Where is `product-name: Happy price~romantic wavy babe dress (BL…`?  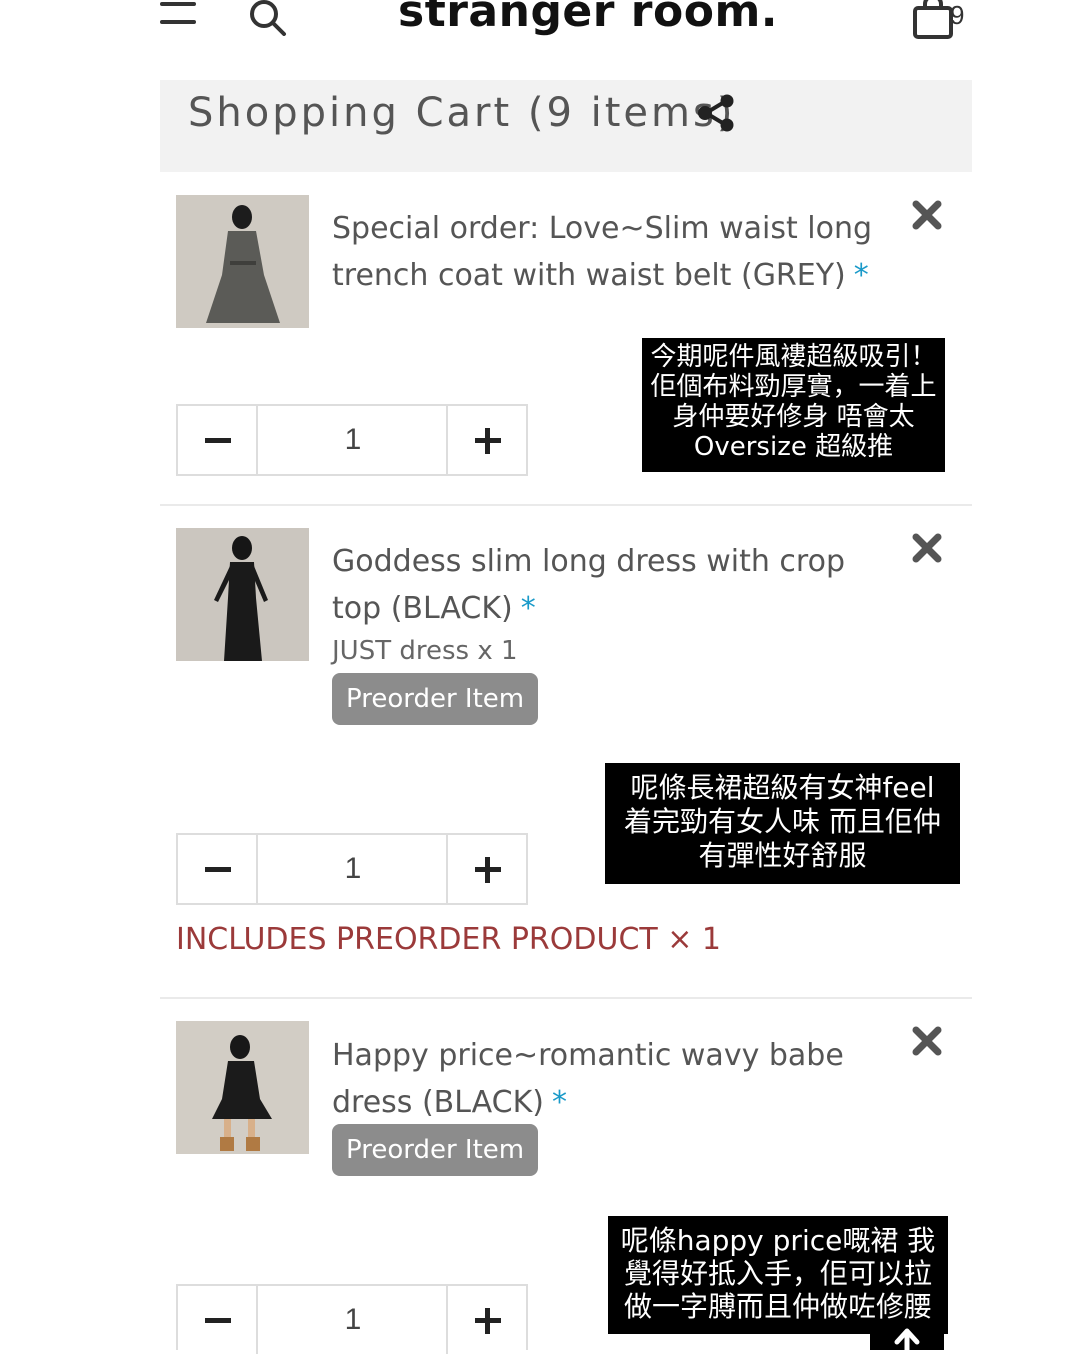 product-name: Happy price~romantic wavy babe dress (BL… is located at coordinates (612, 1079).